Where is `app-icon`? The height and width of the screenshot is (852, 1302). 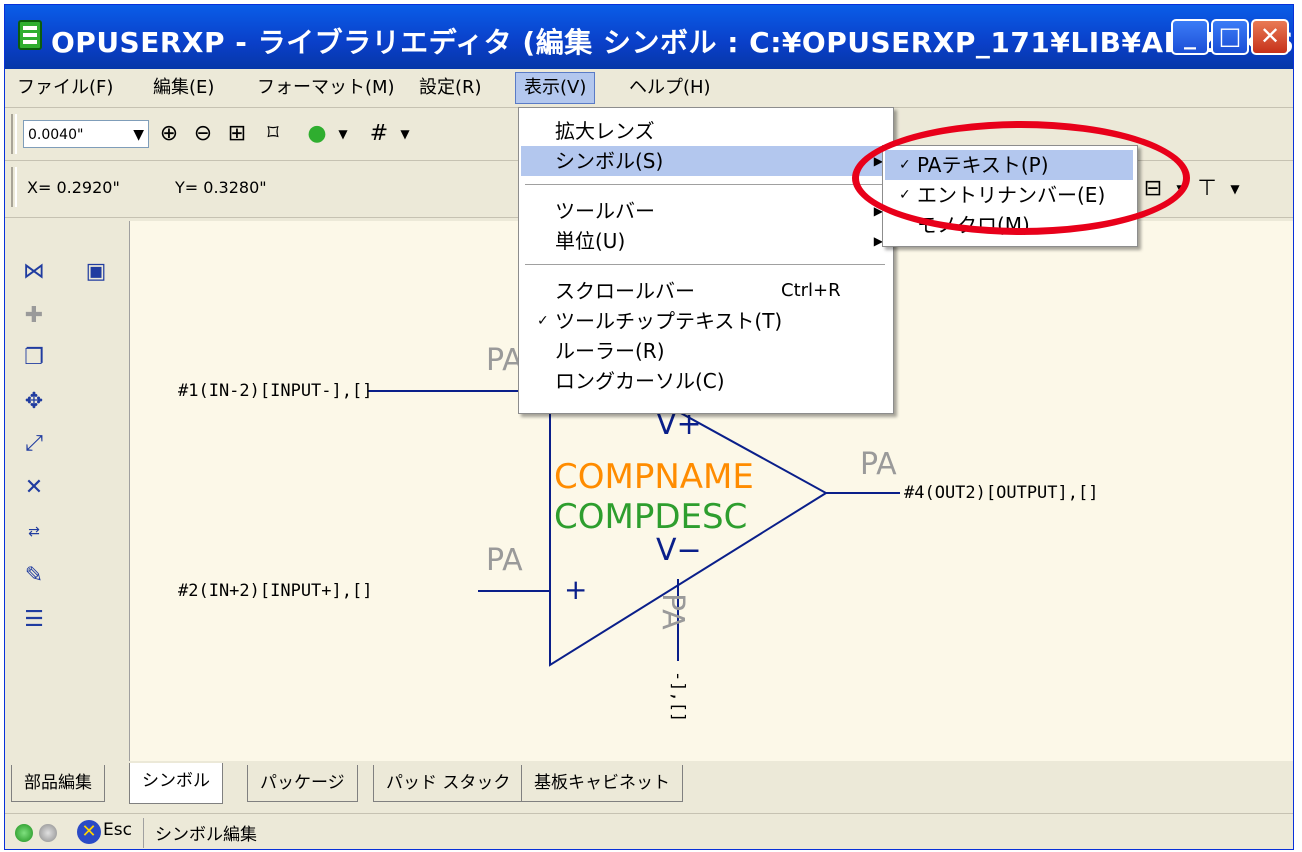
app-icon is located at coordinates (30, 35).